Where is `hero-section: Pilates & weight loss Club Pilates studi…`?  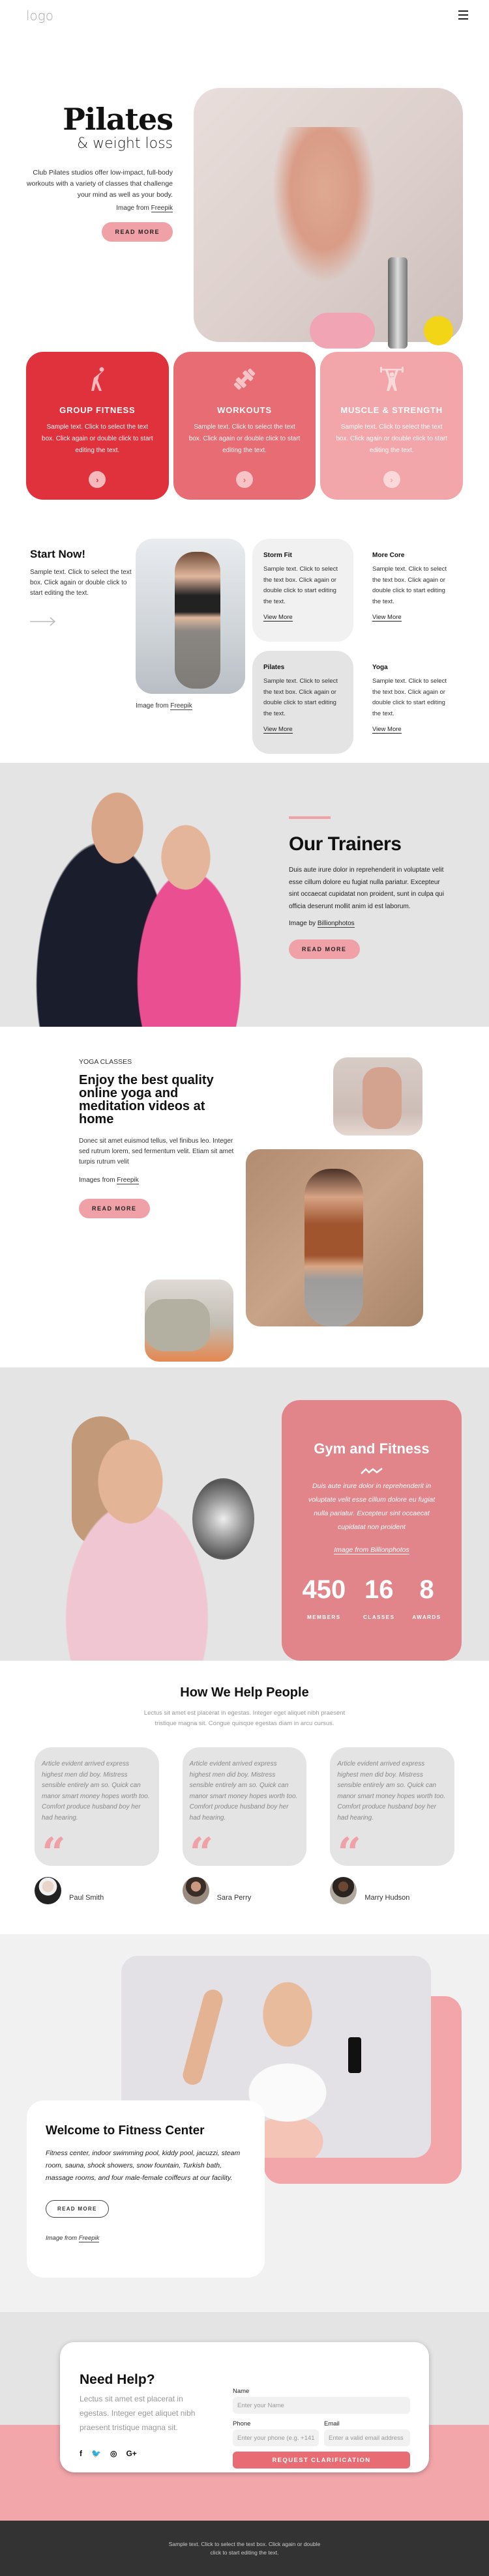 hero-section: Pilates & weight loss Club Pilates studi… is located at coordinates (244, 204).